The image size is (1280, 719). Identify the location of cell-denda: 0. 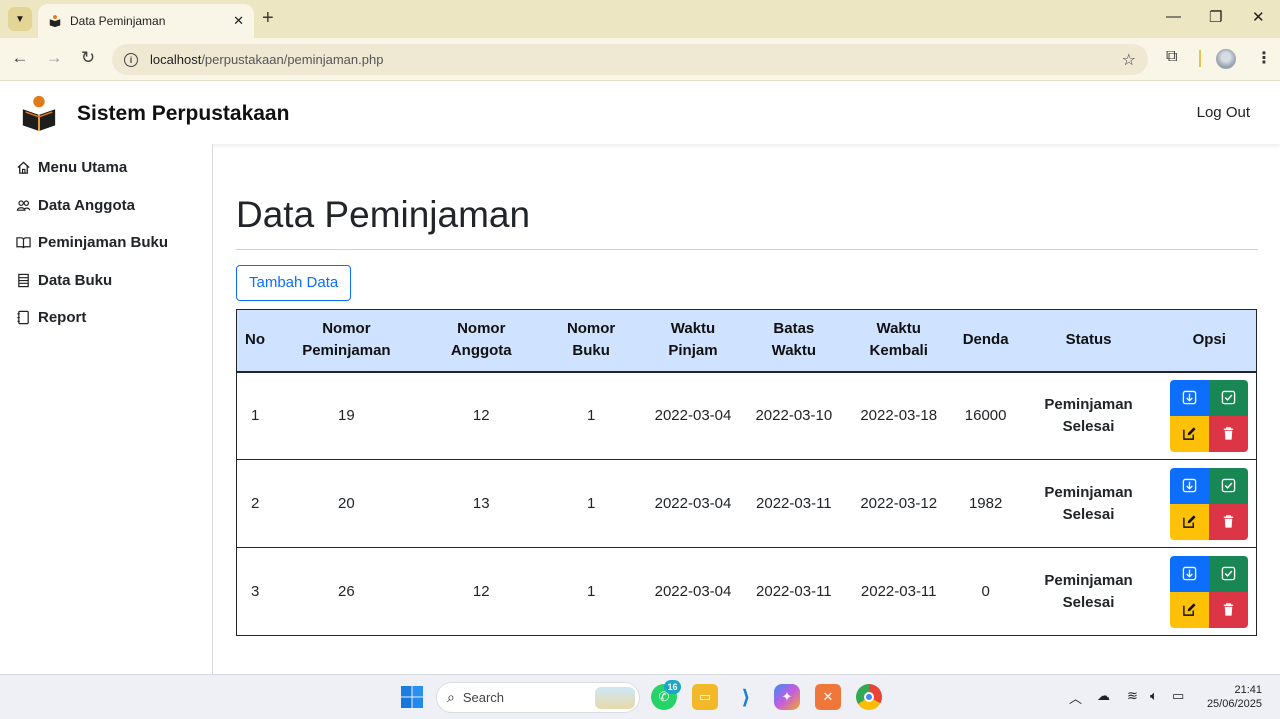
(985, 591).